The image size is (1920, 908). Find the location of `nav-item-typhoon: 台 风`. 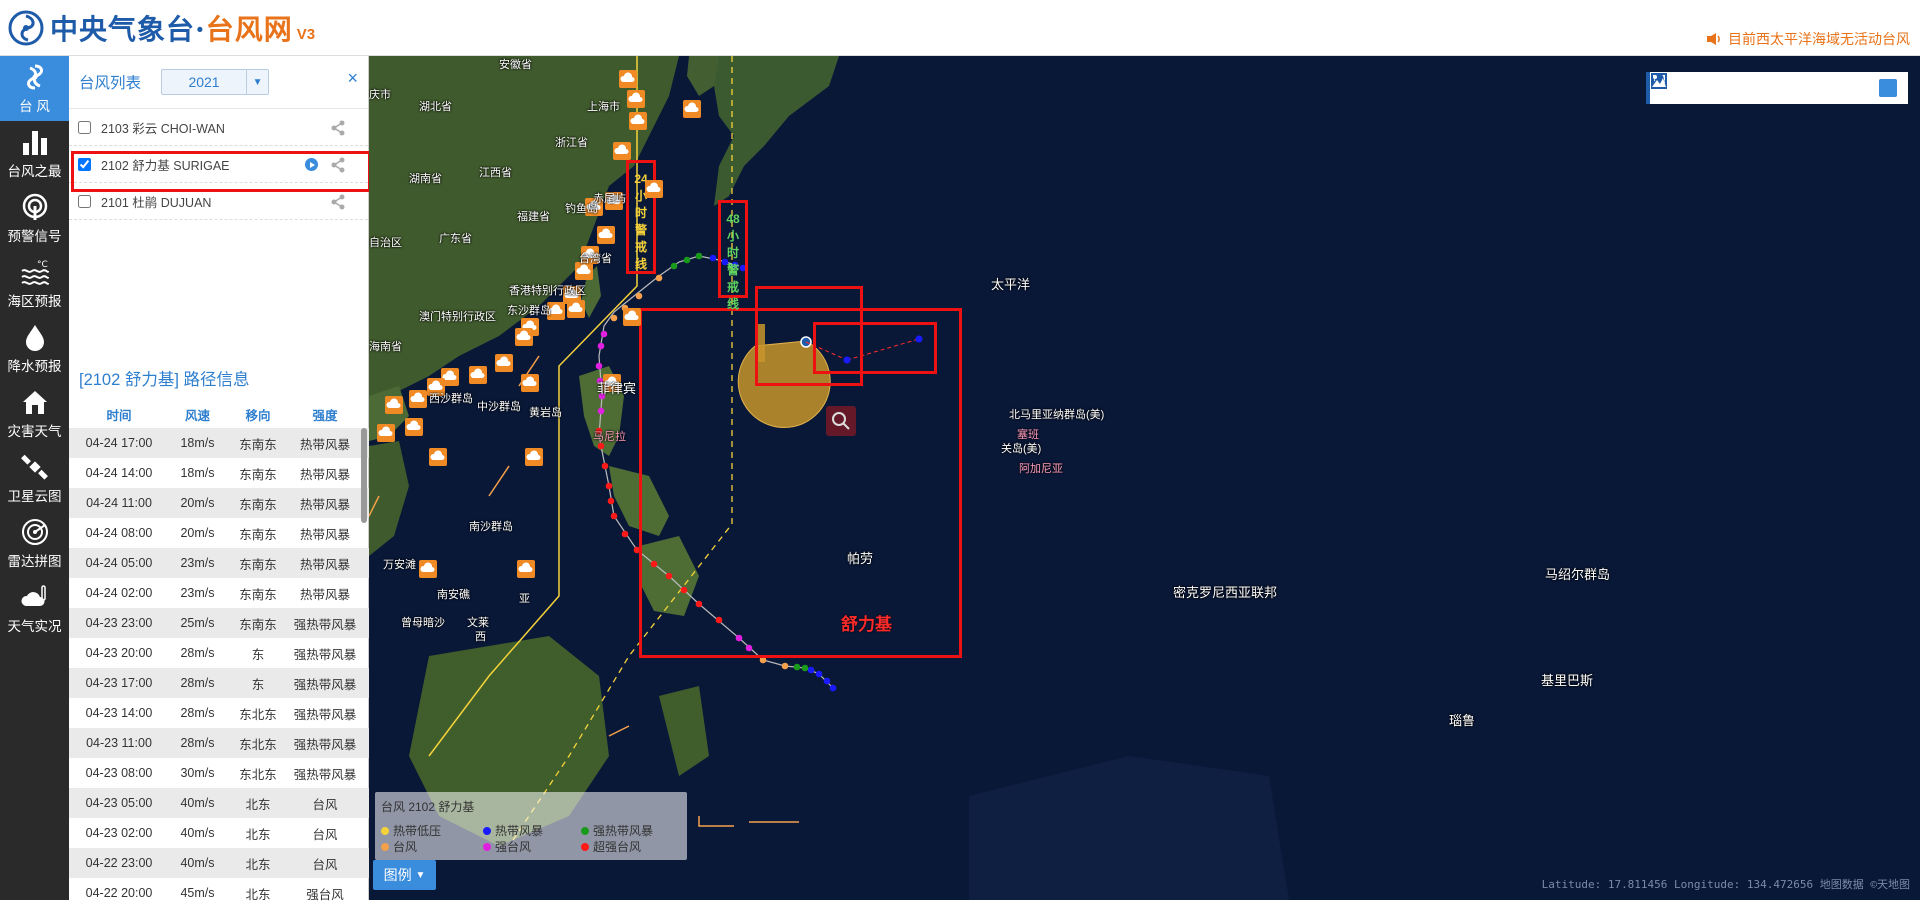

nav-item-typhoon: 台 风 is located at coordinates (34, 88).